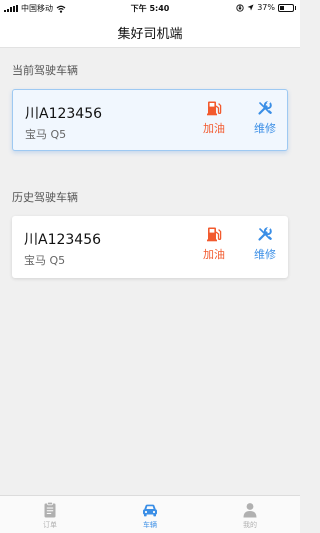 This screenshot has width=320, height=533. I want to click on tab-orders: 订单, so click(50, 514).